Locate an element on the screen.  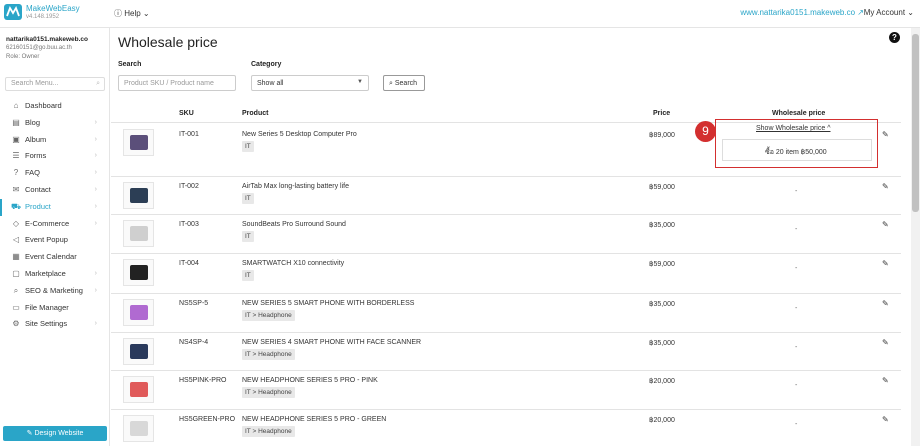
chevron-down-icon: ⌄ is located at coordinates (146, 13).